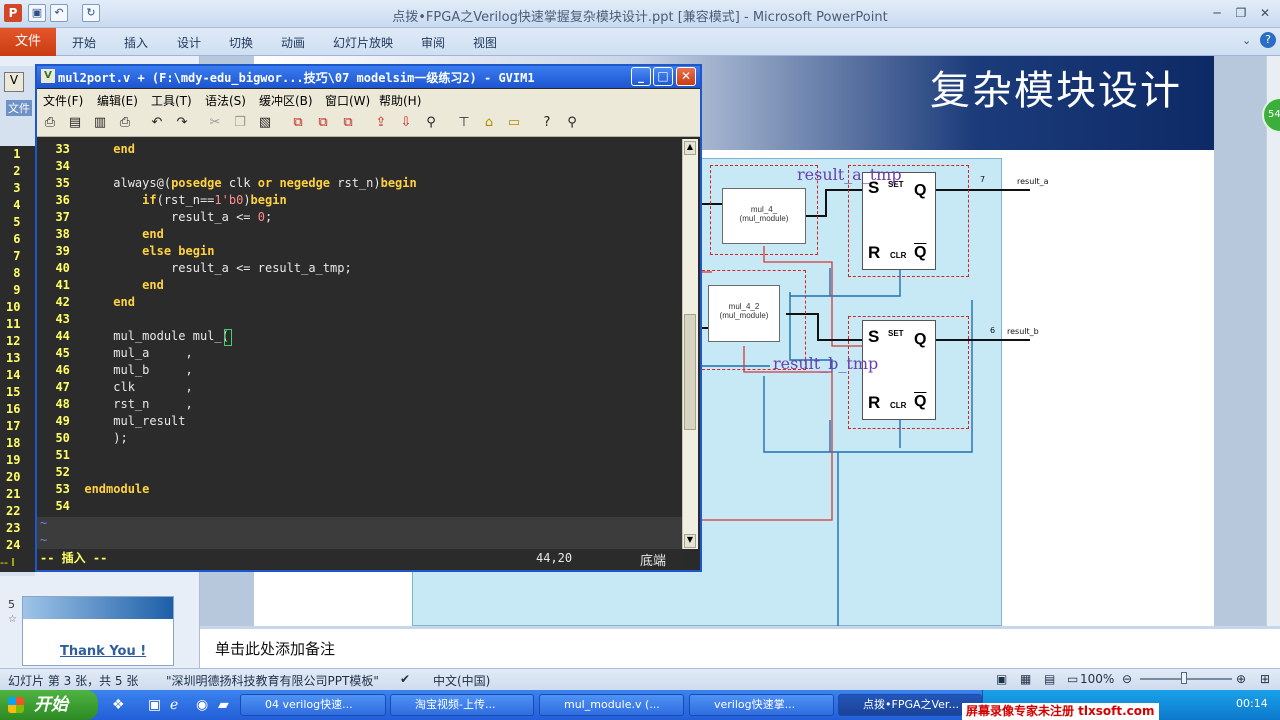 The height and width of the screenshot is (720, 1280). I want to click on menu-edit: 编辑(E), so click(117, 100).